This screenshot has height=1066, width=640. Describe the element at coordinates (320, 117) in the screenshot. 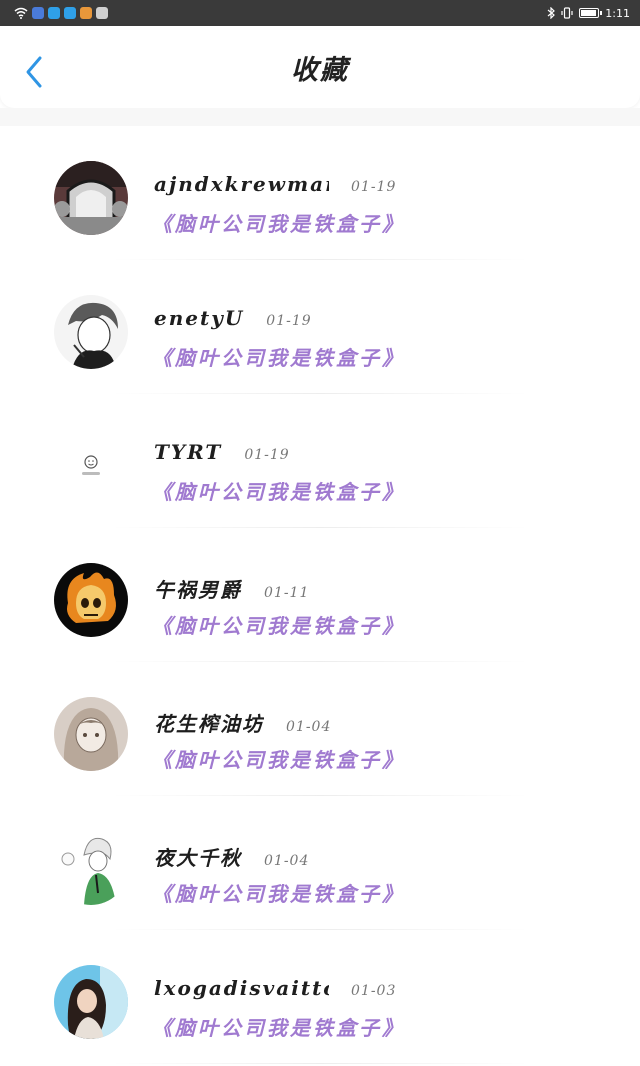

I see `header-gap` at that location.